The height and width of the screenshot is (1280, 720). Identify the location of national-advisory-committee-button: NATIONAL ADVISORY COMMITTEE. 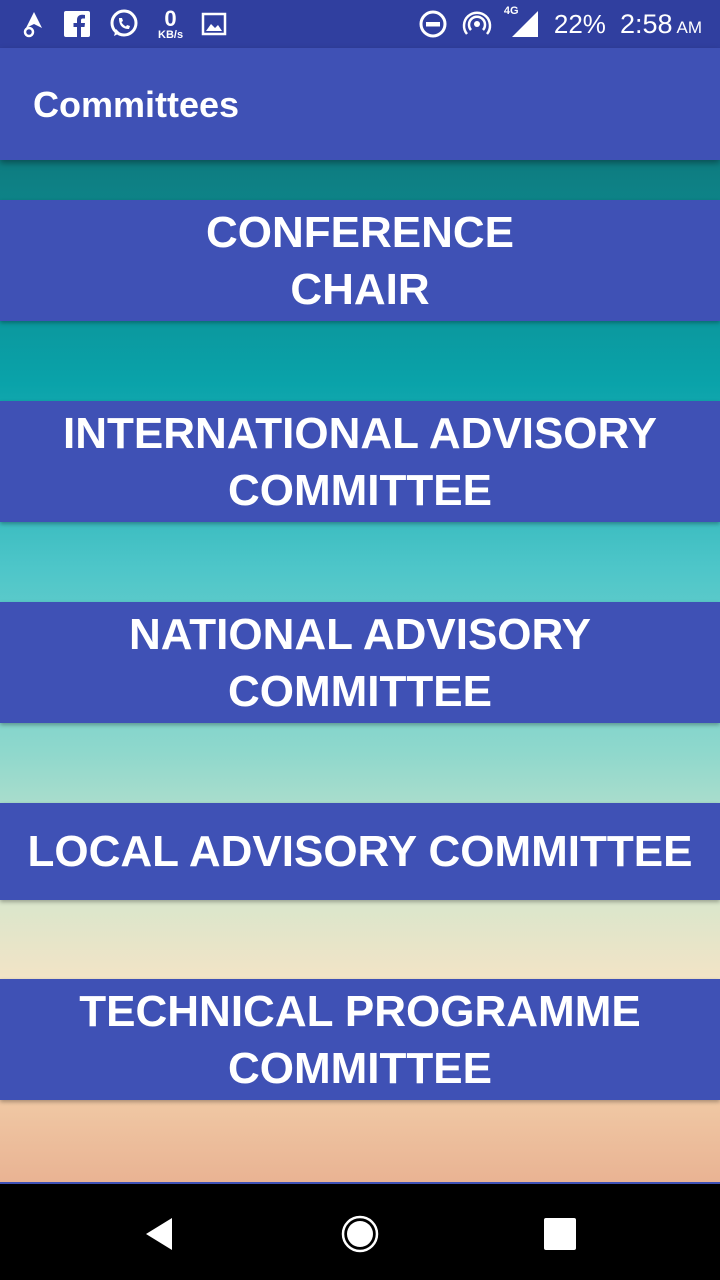
(360, 662).